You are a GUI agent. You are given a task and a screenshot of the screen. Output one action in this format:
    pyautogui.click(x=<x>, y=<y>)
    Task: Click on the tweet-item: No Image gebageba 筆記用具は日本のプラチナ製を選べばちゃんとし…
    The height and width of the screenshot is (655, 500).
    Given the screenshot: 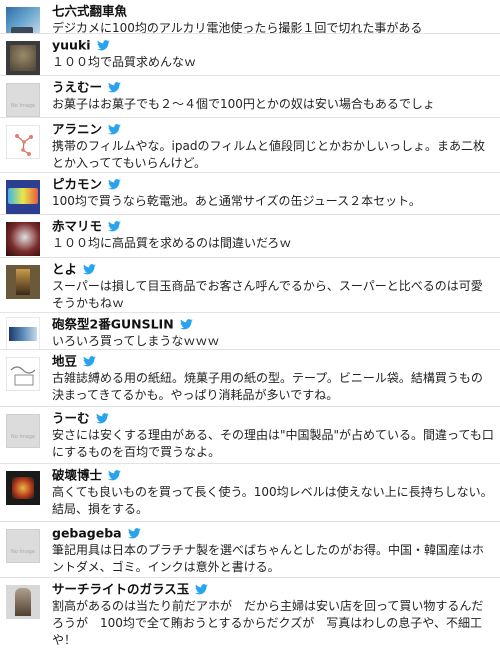 What is the action you would take?
    pyautogui.click(x=250, y=550)
    